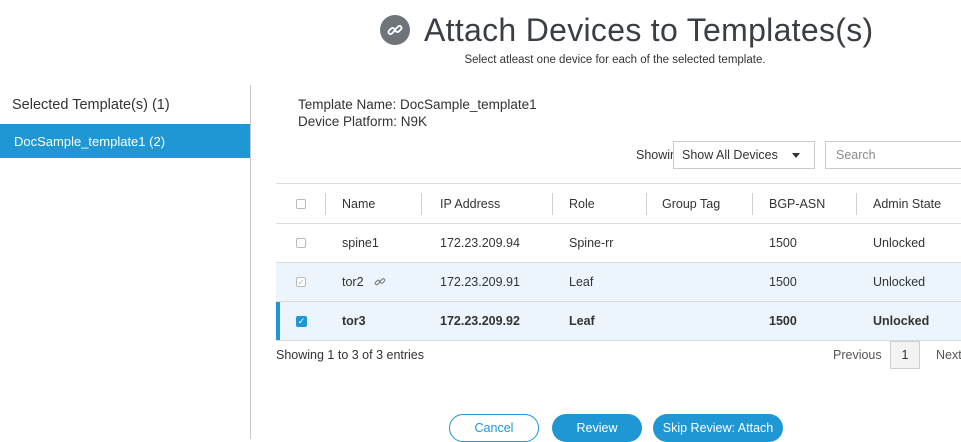  Describe the element at coordinates (480, 321) in the screenshot. I see `cell-ip: 172.23.209.92` at that location.